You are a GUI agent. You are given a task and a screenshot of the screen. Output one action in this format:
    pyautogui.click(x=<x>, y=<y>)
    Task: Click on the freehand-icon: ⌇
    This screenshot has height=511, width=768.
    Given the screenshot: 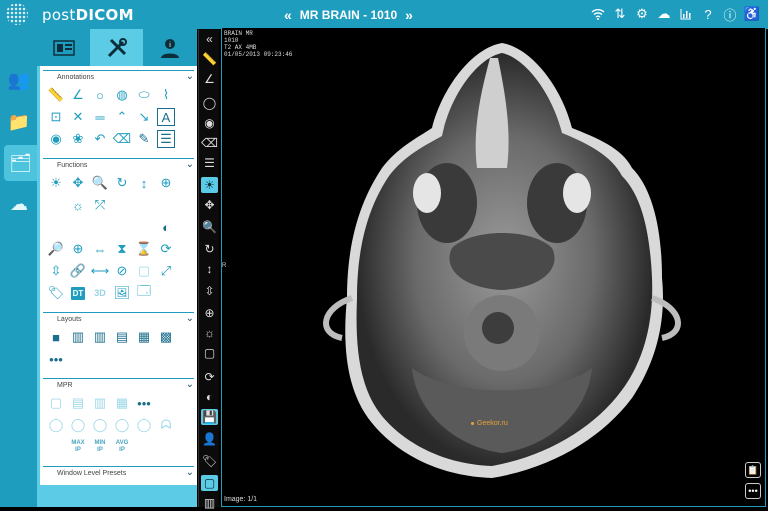 What is the action you would take?
    pyautogui.click(x=166, y=95)
    